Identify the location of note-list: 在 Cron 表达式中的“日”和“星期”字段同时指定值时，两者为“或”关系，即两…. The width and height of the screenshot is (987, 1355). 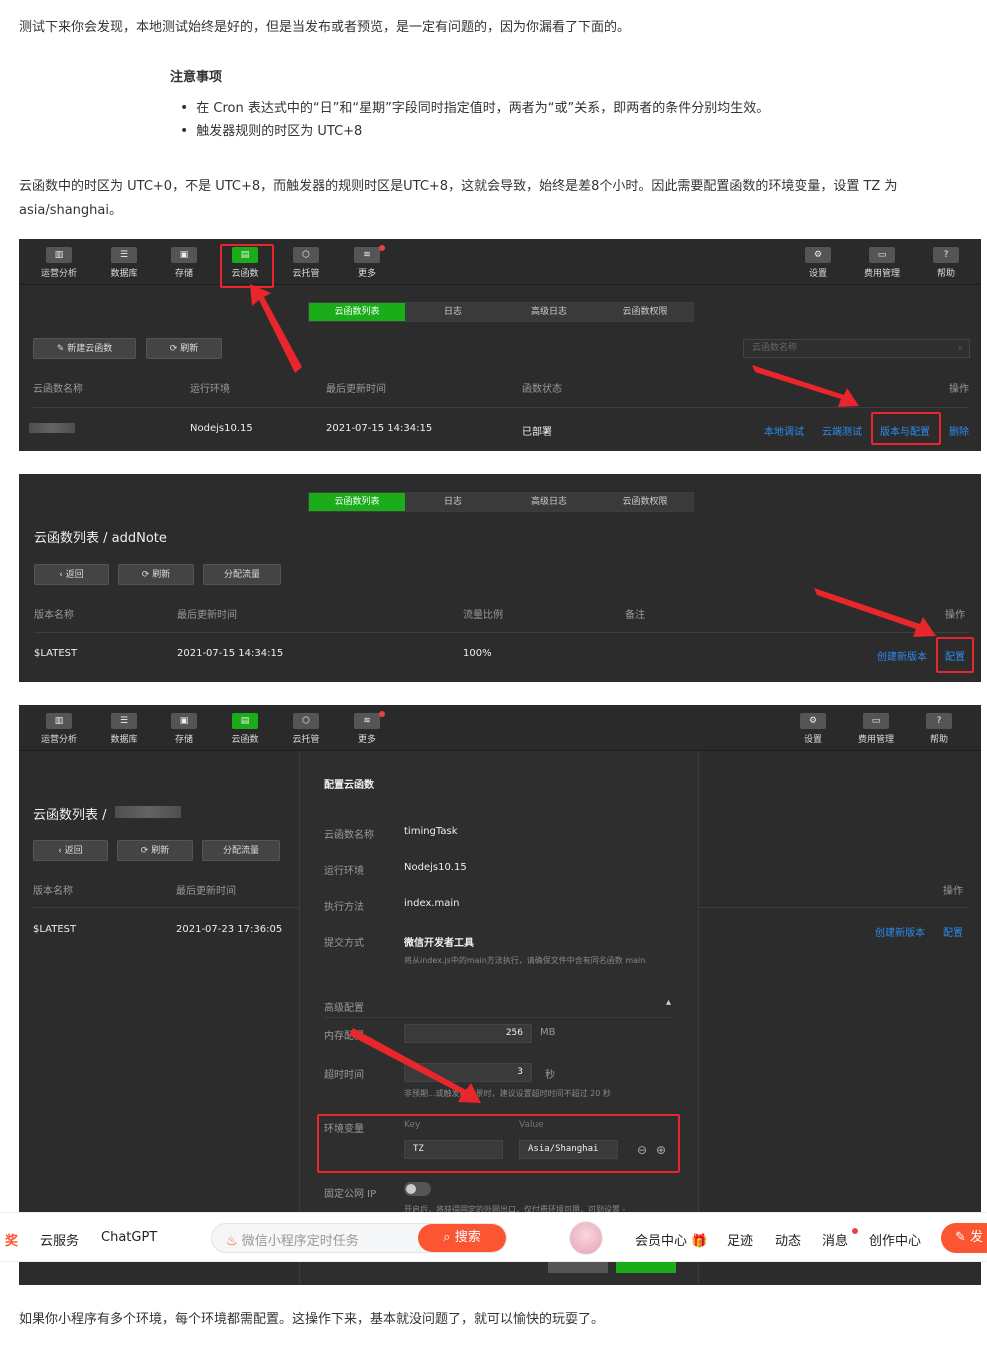
(474, 120).